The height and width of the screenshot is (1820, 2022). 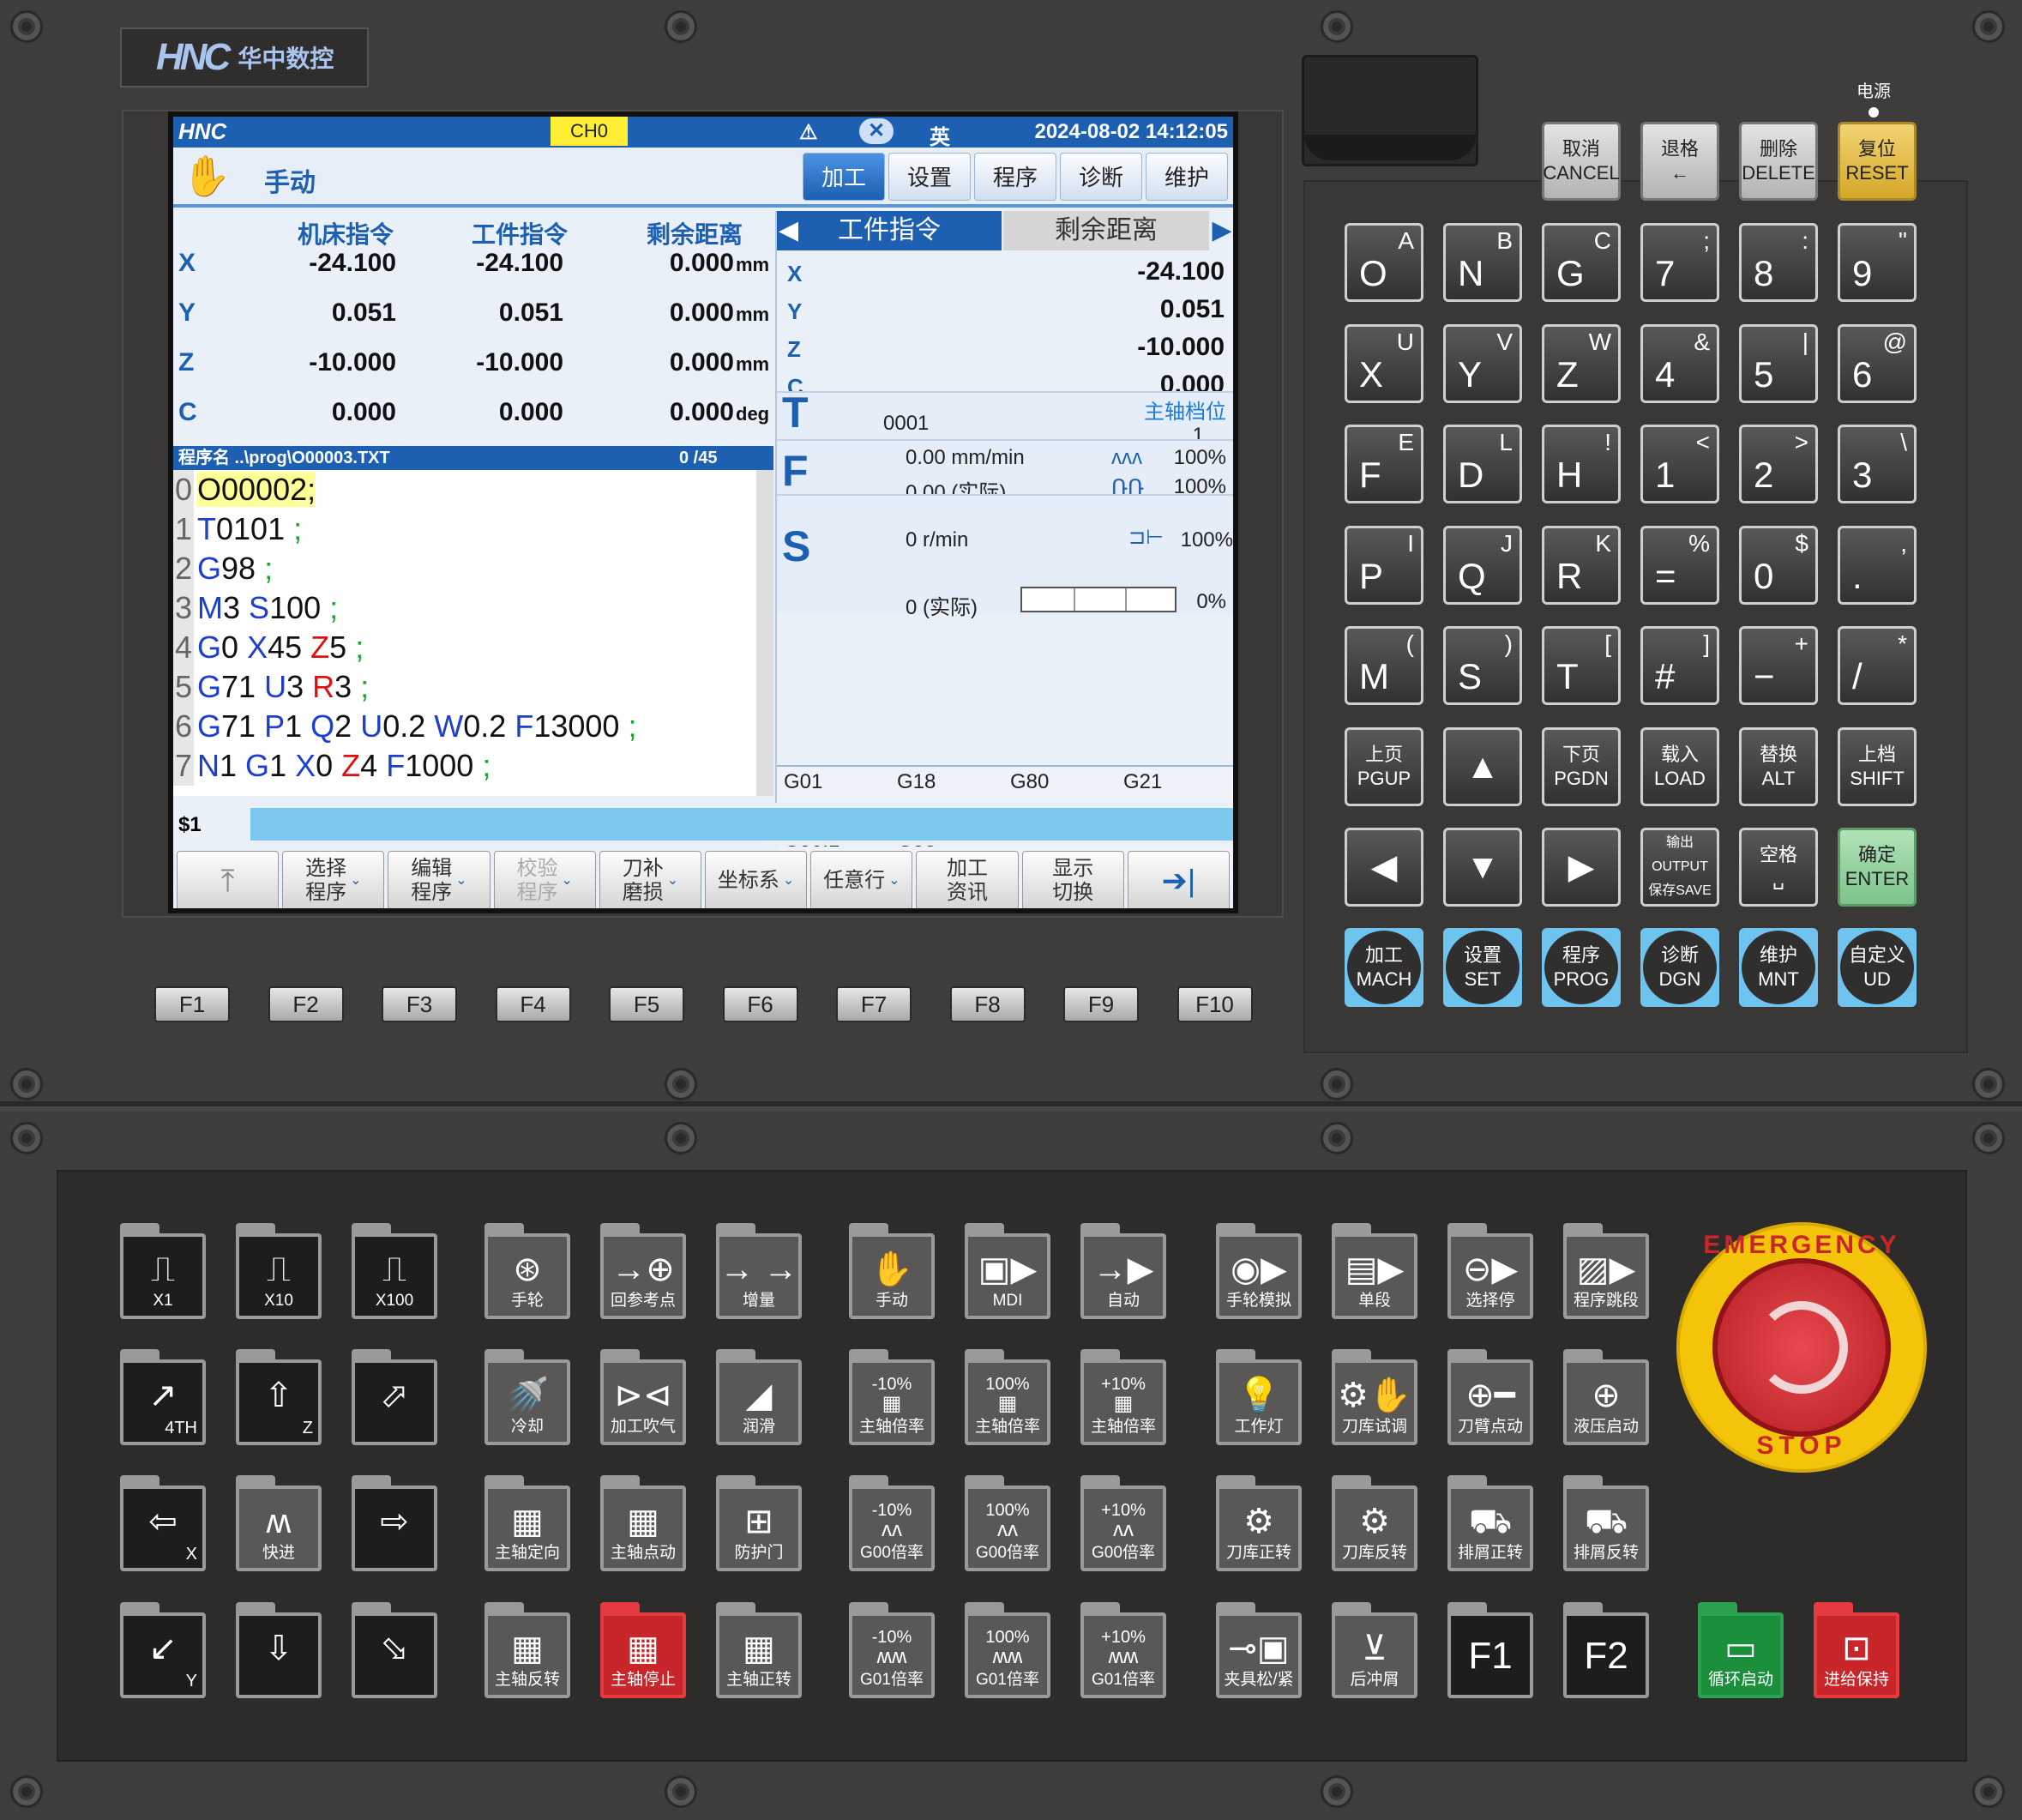 What do you see at coordinates (1581, 767) in the screenshot?
I see `nav-key-2: 下页 PGDN` at bounding box center [1581, 767].